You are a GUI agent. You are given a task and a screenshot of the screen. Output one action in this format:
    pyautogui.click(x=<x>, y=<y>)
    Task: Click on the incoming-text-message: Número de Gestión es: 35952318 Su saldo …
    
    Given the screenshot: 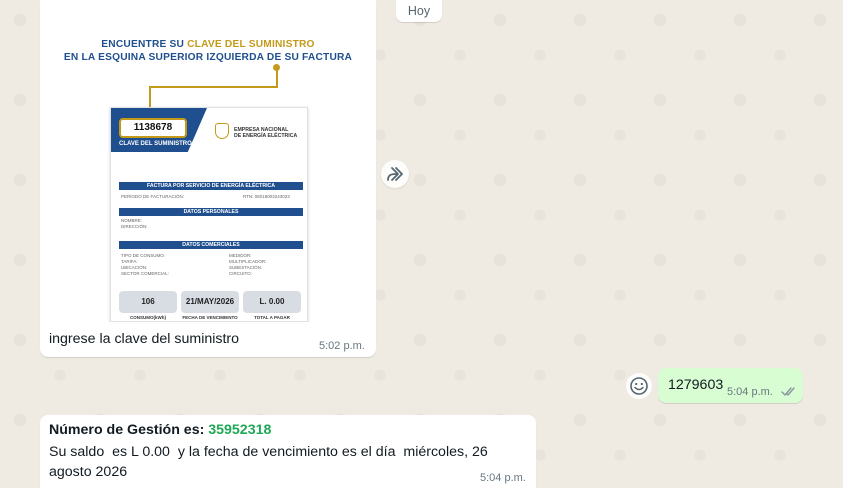 What is the action you would take?
    pyautogui.click(x=288, y=451)
    